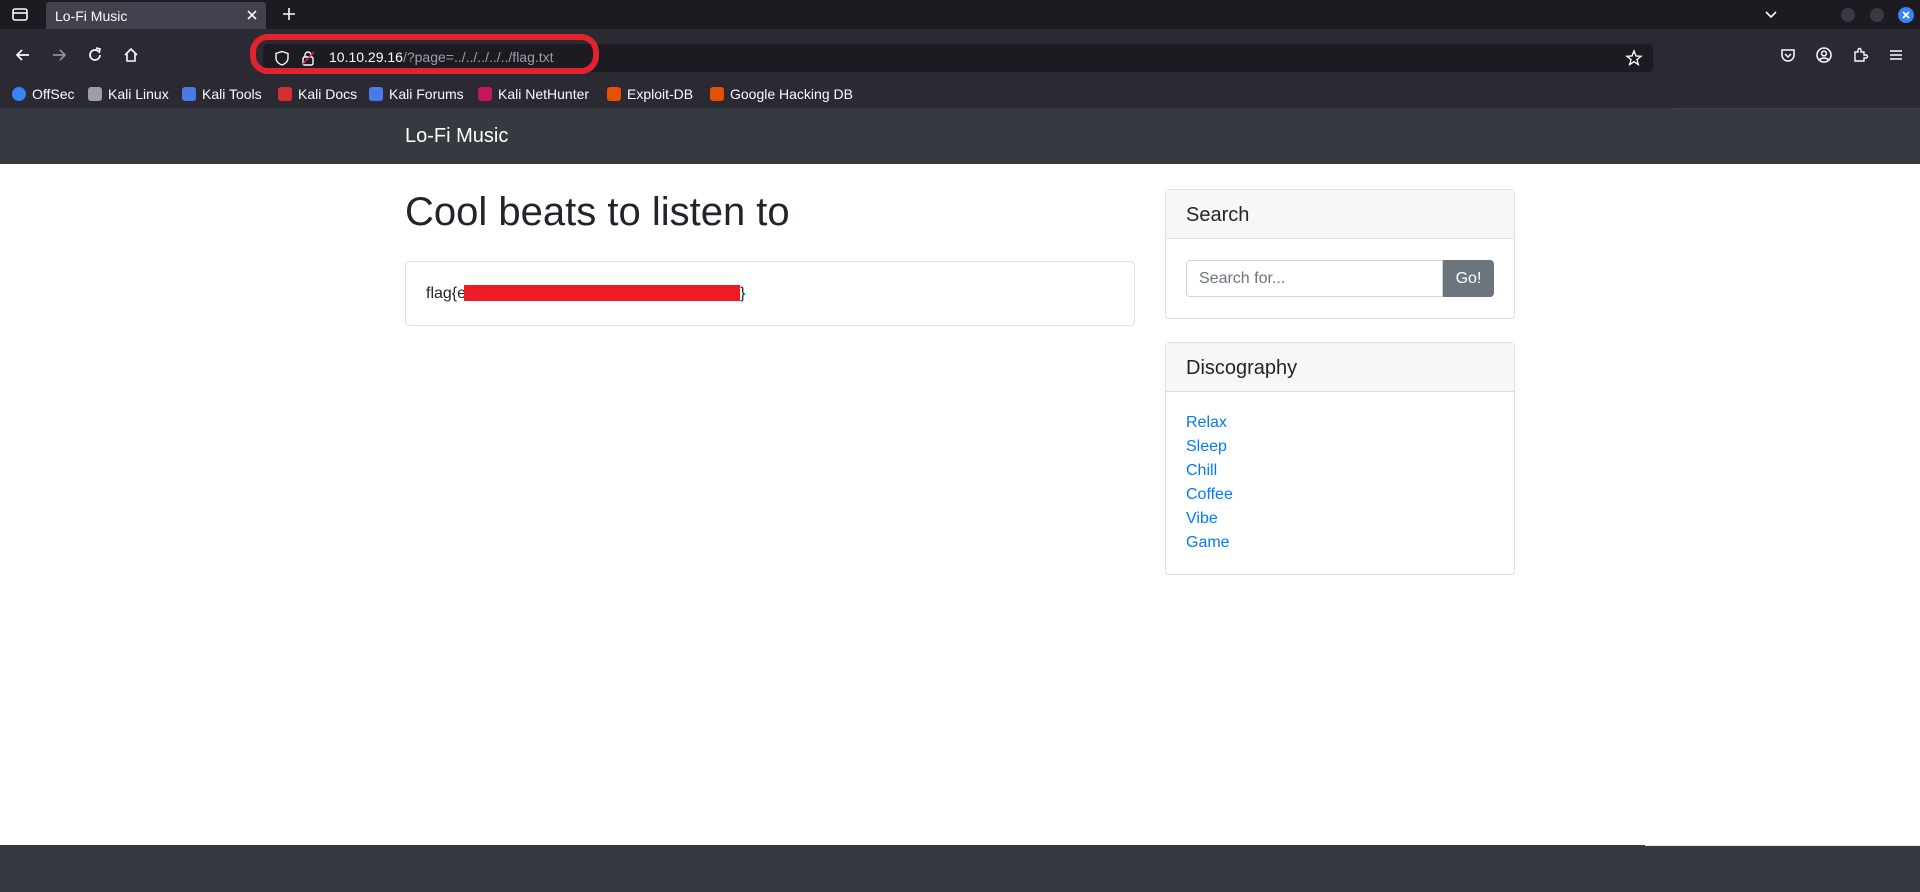  Describe the element at coordinates (446, 293) in the screenshot. I see `flag-prefix: flag{e` at that location.